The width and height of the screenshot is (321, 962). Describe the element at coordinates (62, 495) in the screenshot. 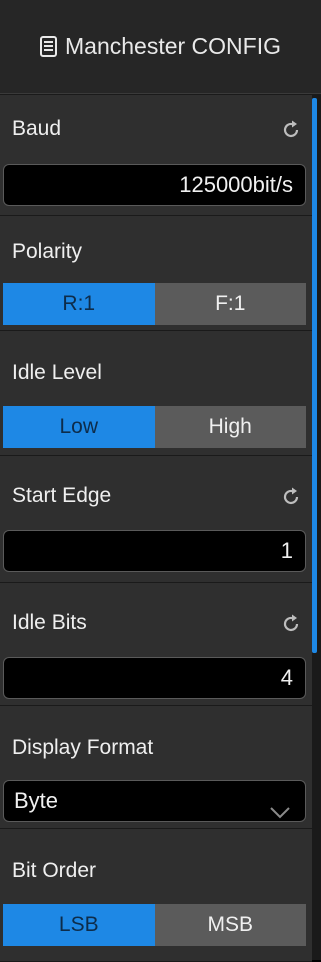

I see `start-edge-label: Start Edge` at that location.